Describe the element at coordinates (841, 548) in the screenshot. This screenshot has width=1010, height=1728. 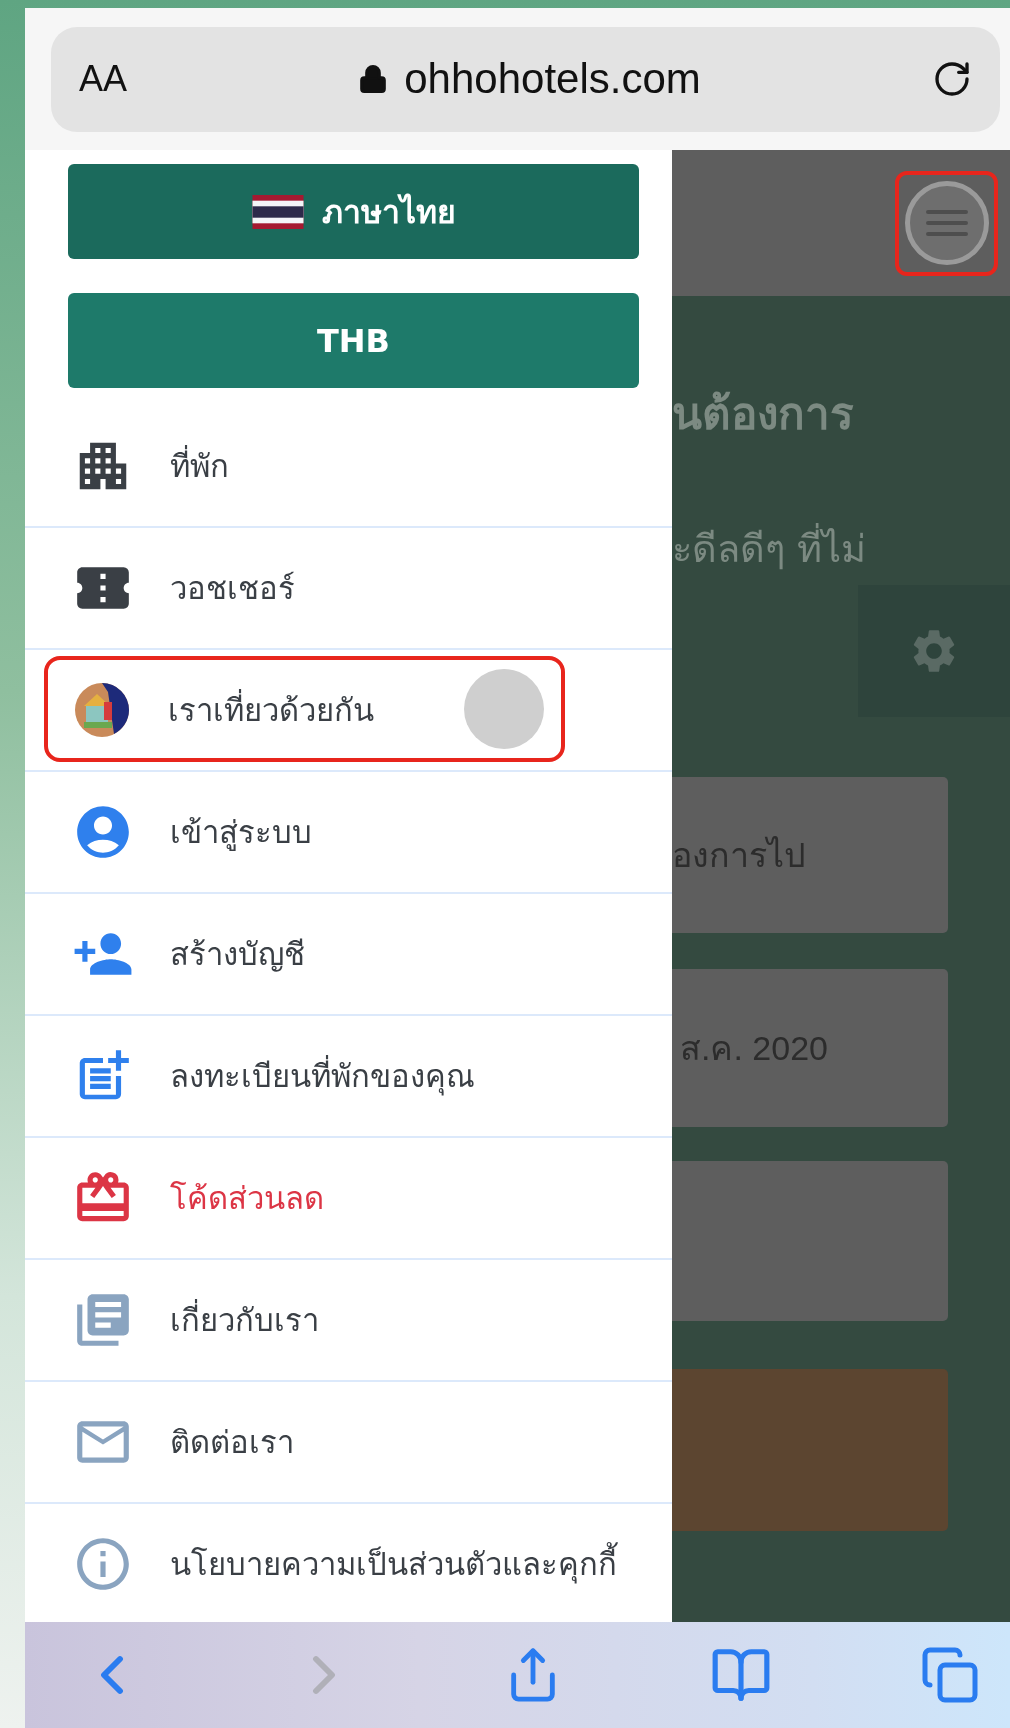
I see `page-subtitle: ะดีลดีๆ ที่ไม่` at that location.